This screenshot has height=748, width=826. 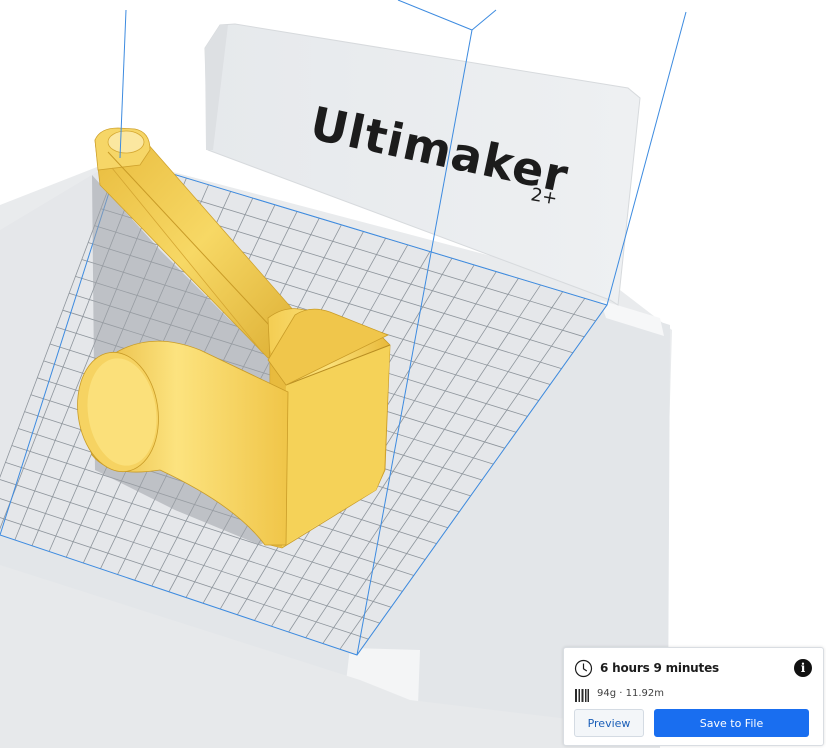 What do you see at coordinates (583, 668) in the screenshot?
I see `clock-icon` at bounding box center [583, 668].